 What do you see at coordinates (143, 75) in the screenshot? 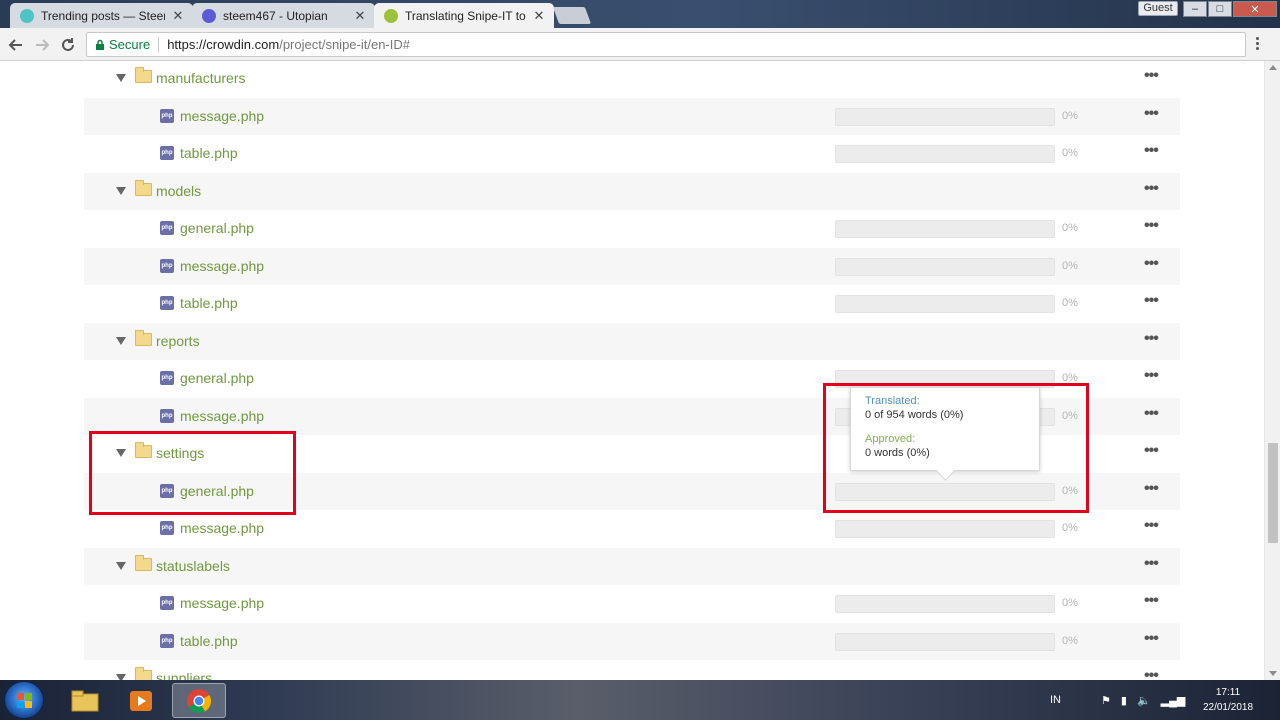
I see `folder-icon` at bounding box center [143, 75].